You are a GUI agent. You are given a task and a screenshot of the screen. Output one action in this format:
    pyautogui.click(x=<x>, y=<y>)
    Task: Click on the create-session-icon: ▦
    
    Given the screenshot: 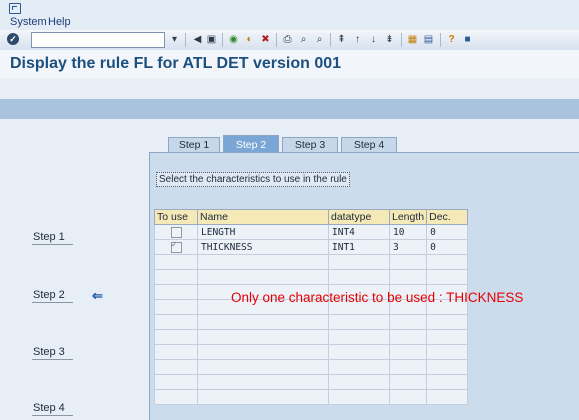 What is the action you would take?
    pyautogui.click(x=412, y=39)
    